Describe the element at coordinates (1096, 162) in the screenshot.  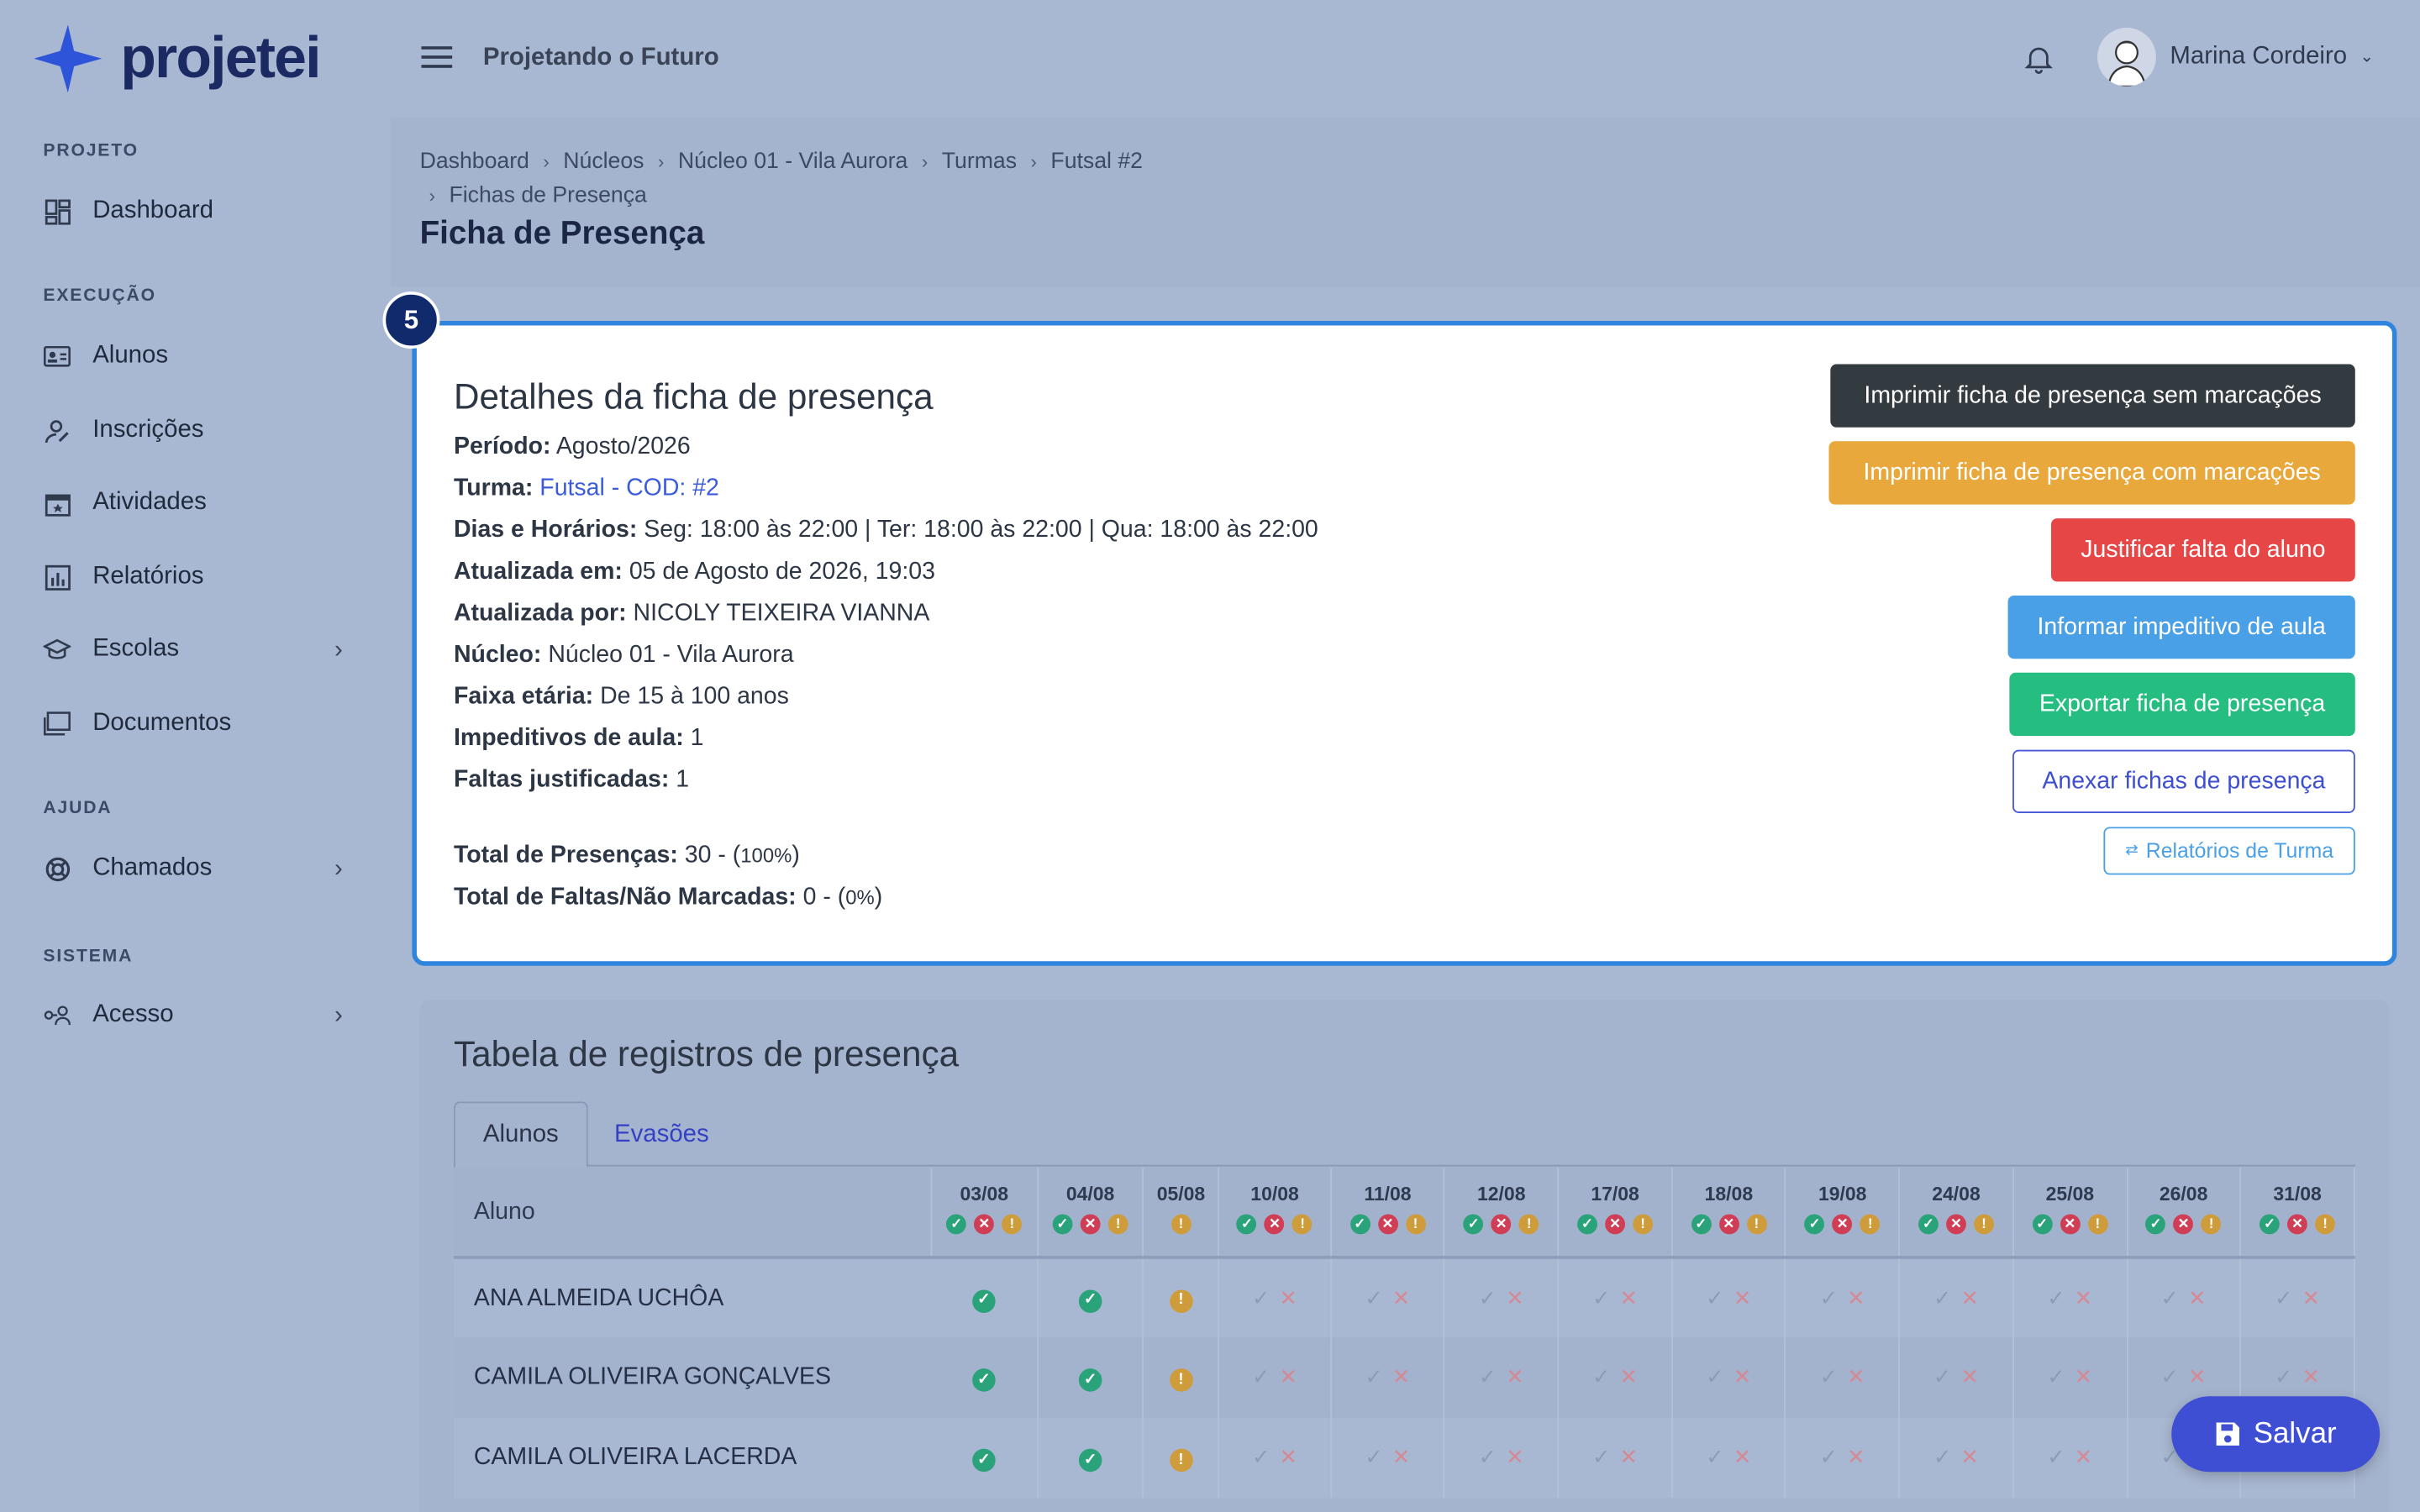
I see `breadcrumb-item: Futsal #2` at that location.